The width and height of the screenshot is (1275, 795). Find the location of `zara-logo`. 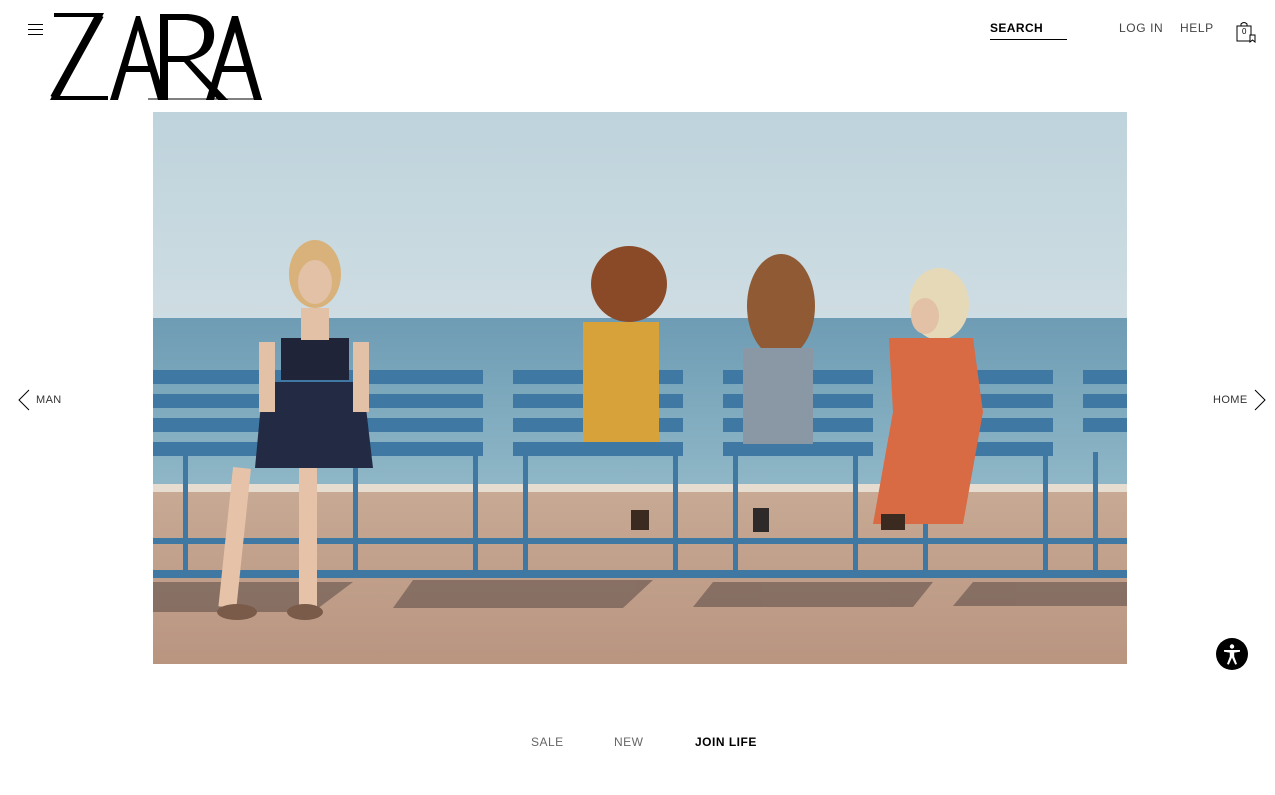

zara-logo is located at coordinates (156, 56).